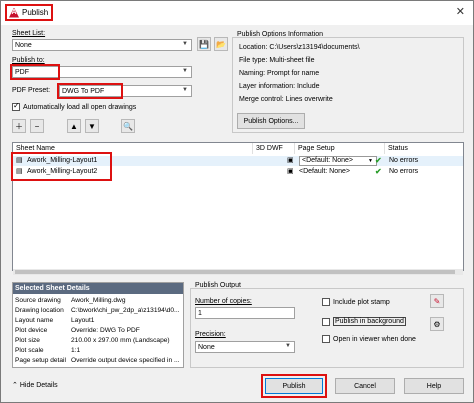  Describe the element at coordinates (424, 148) in the screenshot. I see `col-status: Status` at that location.